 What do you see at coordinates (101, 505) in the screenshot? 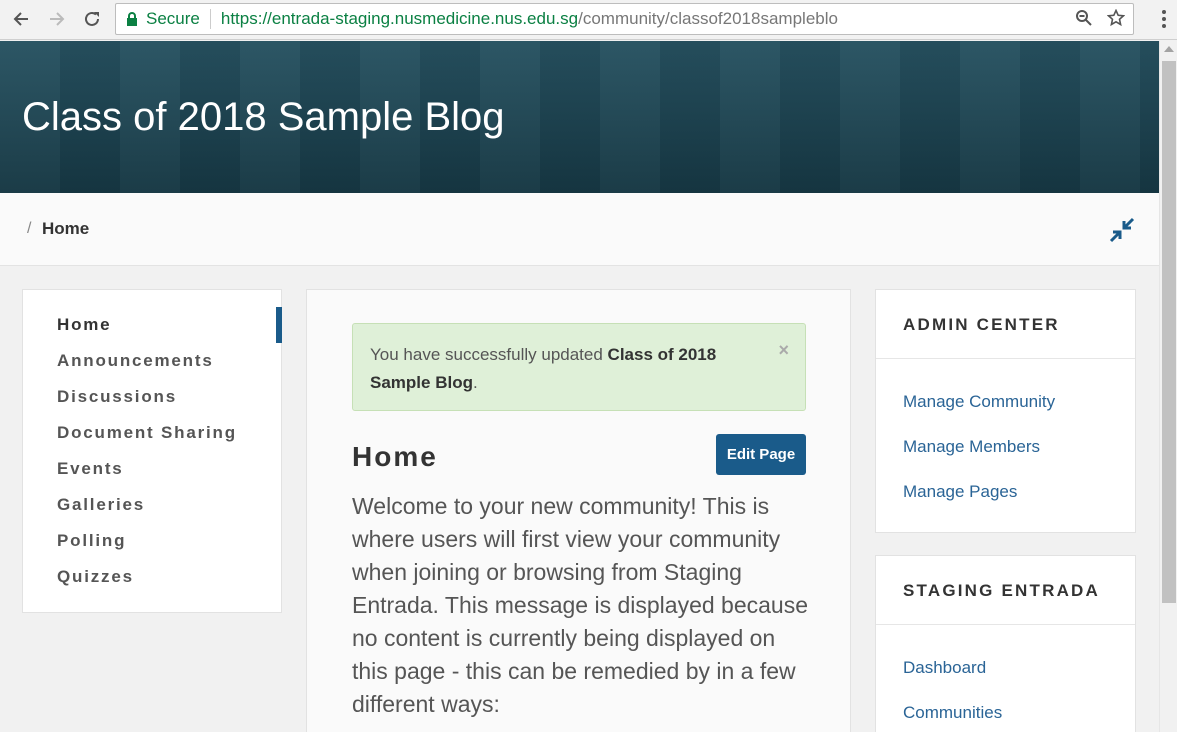
I see `nav-item-galleries: Galleries` at bounding box center [101, 505].